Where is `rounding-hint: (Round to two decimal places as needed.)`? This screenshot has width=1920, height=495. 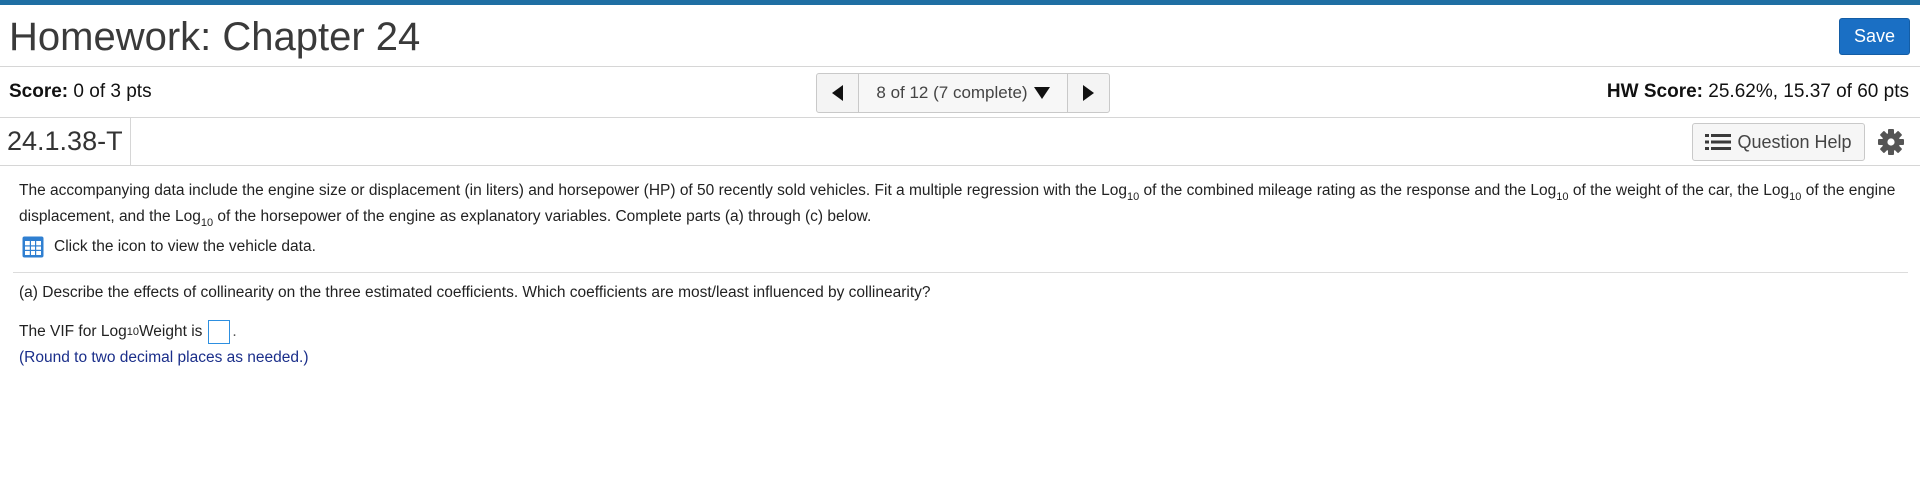
rounding-hint: (Round to two decimal places as needed.) is located at coordinates (164, 357).